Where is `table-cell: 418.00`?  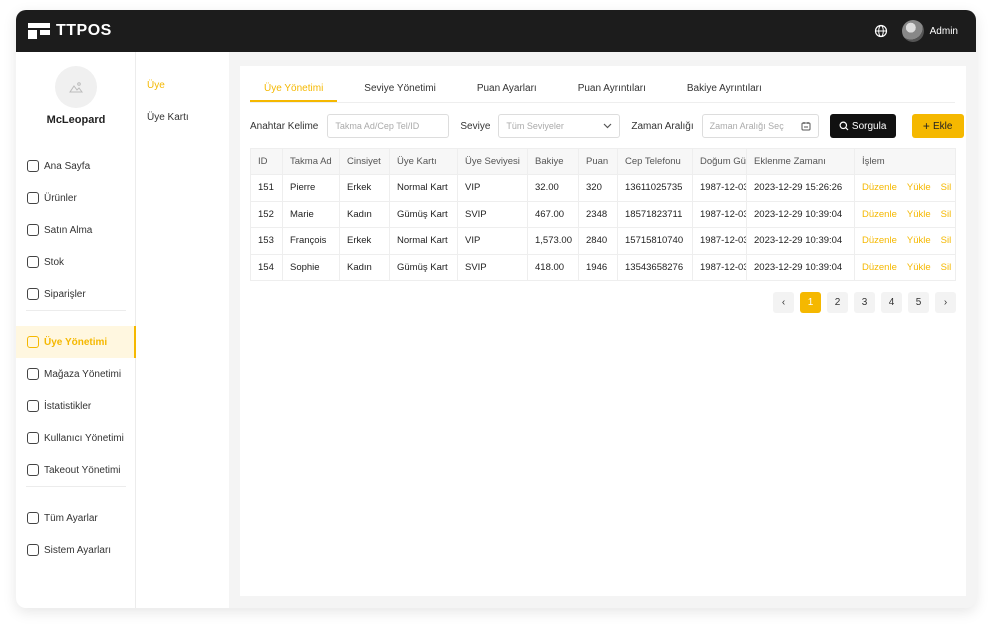
table-cell: 418.00 is located at coordinates (553, 267).